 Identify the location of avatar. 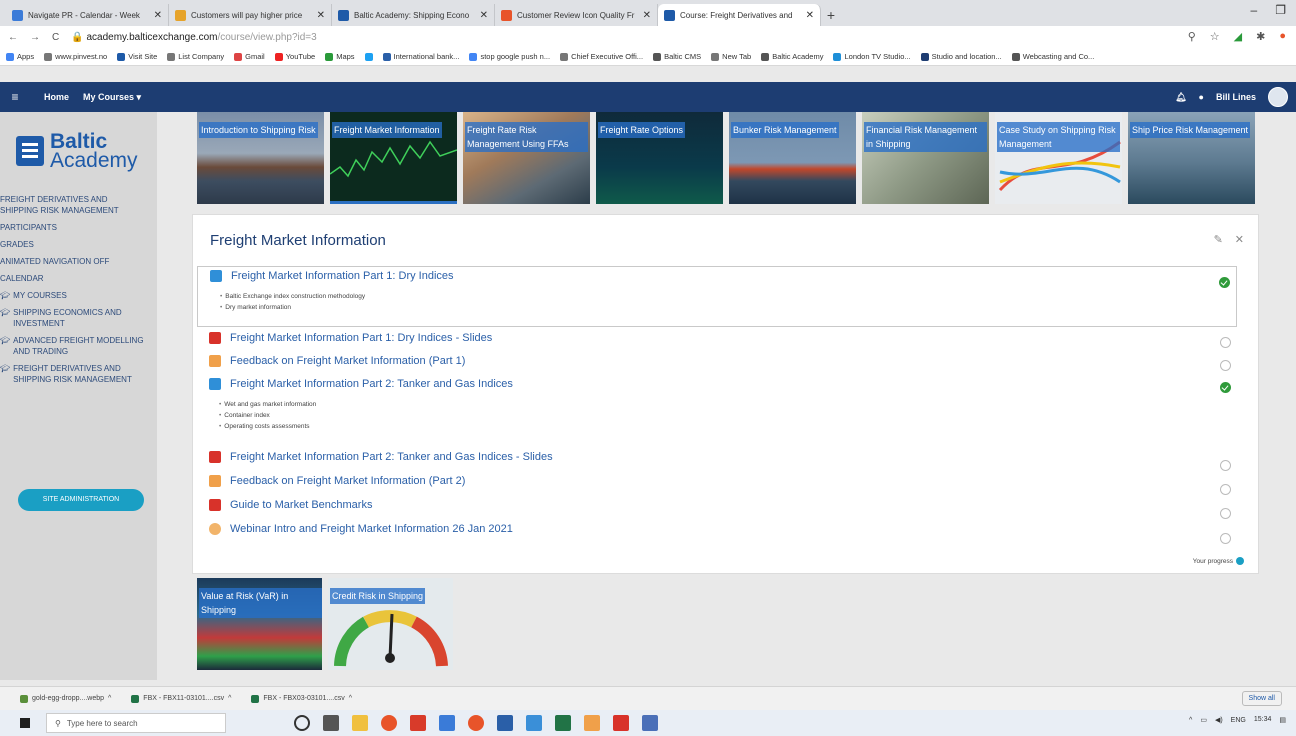
(1278, 97).